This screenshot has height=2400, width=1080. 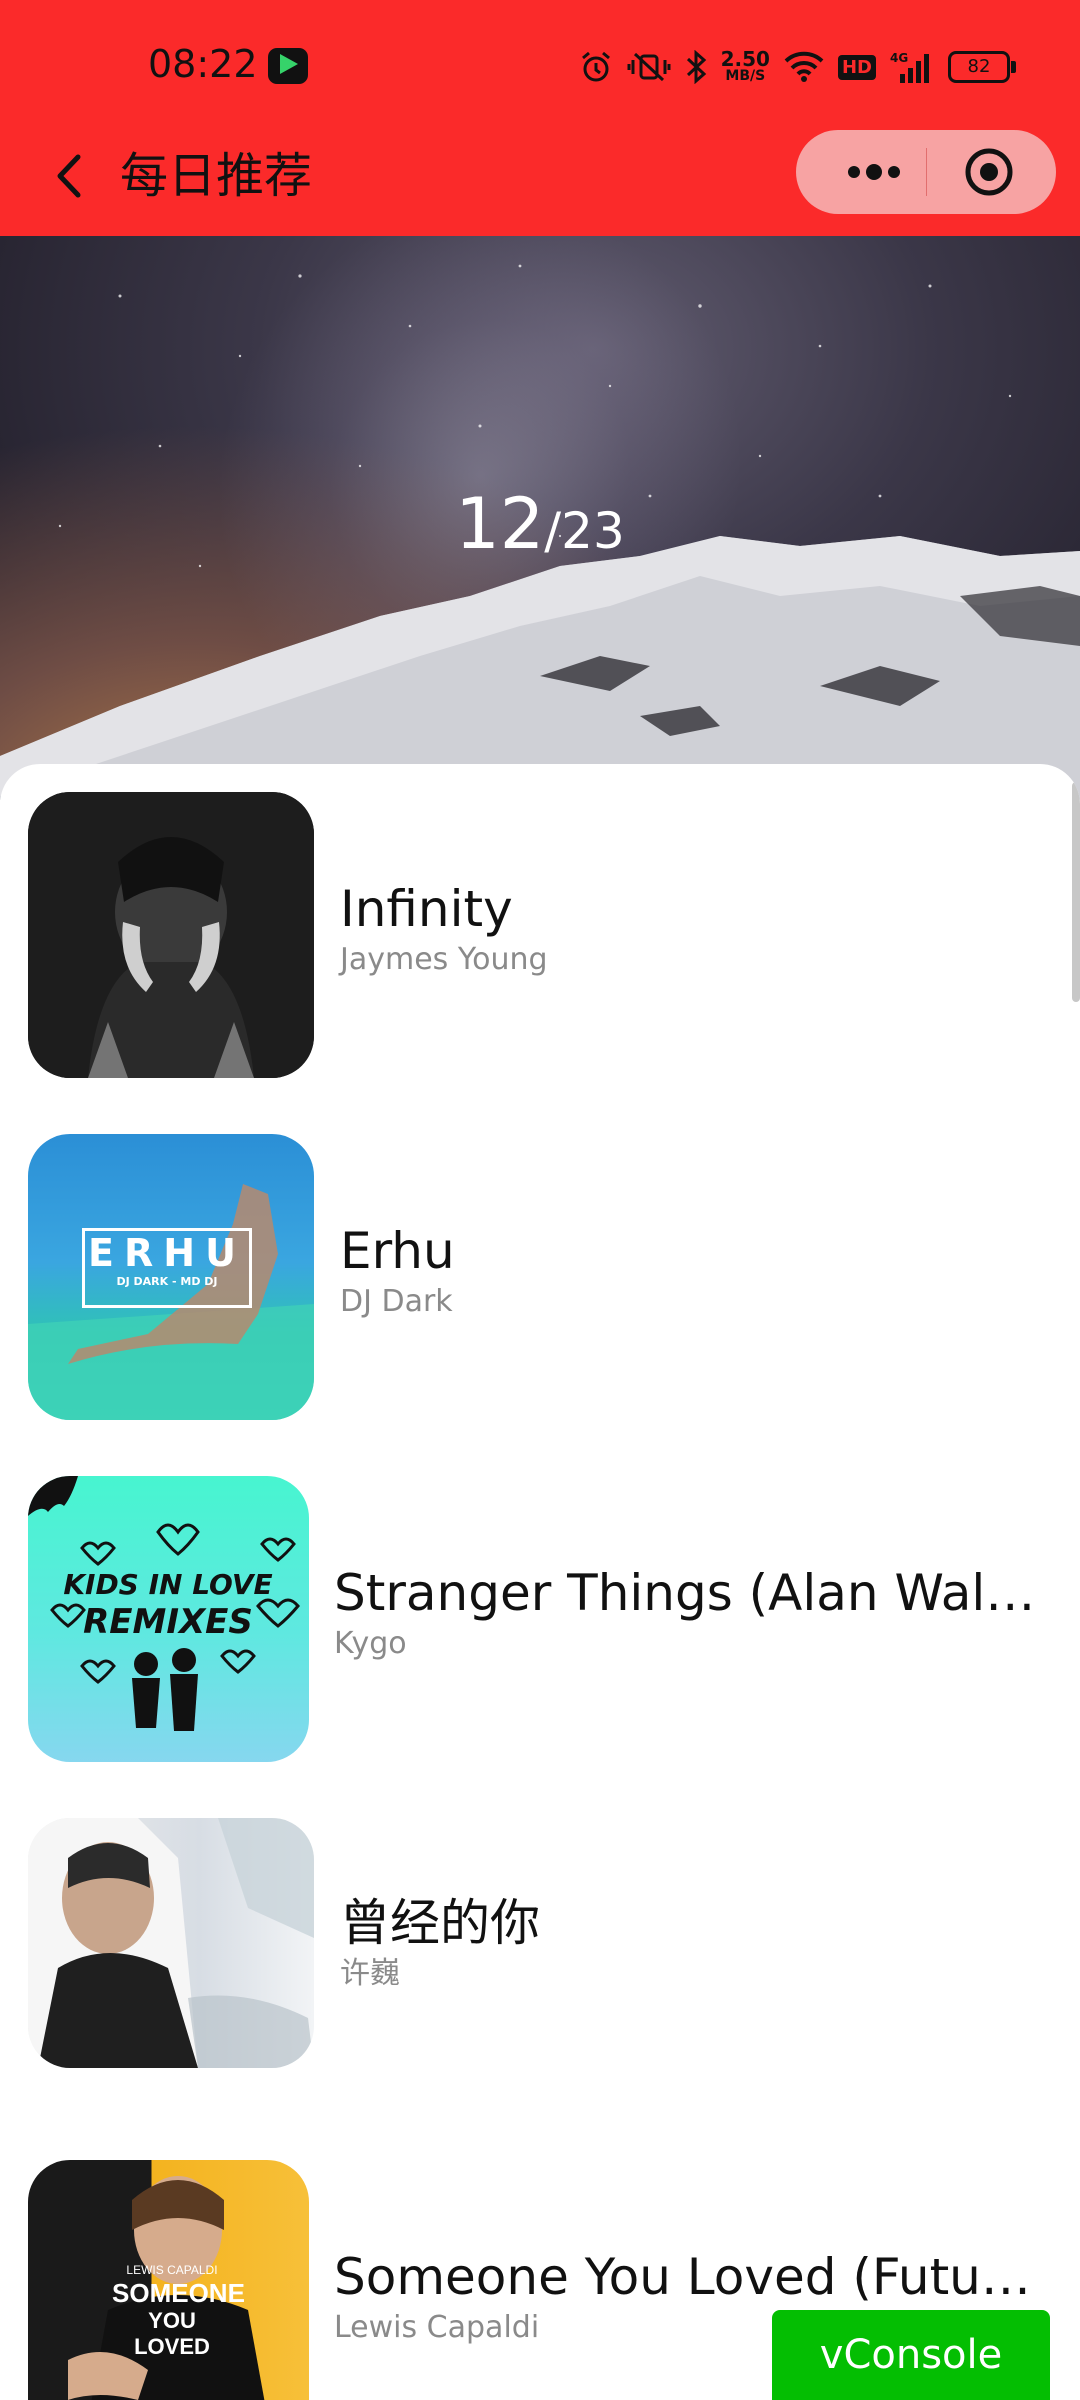 I want to click on cover-artist: LEWIS CAPALDI, so click(x=172, y=2270).